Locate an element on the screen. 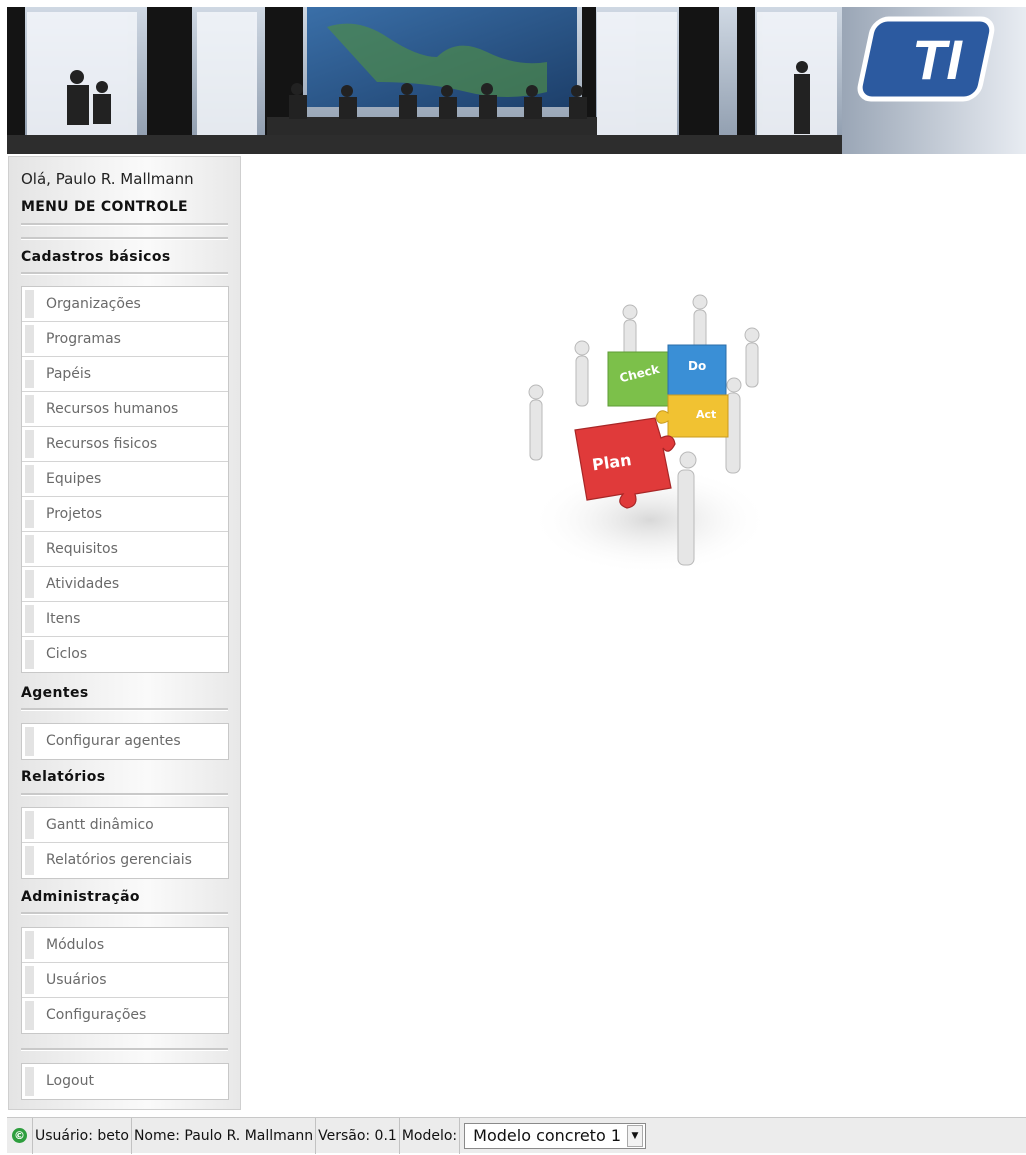  menu-item-label: Configurações is located at coordinates (96, 1015).